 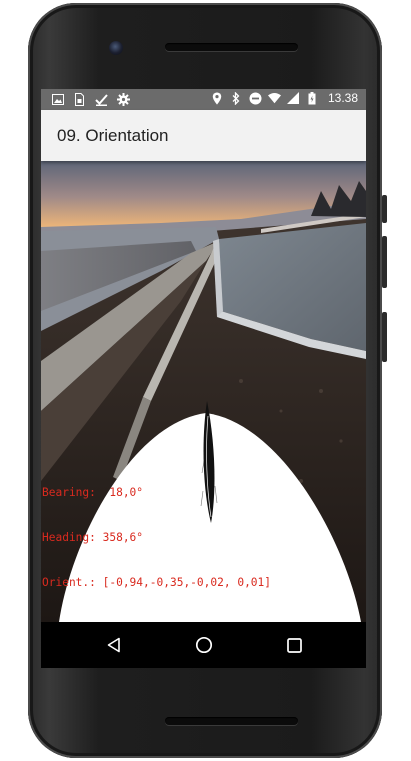 What do you see at coordinates (384, 209) in the screenshot?
I see `volume-up-button` at bounding box center [384, 209].